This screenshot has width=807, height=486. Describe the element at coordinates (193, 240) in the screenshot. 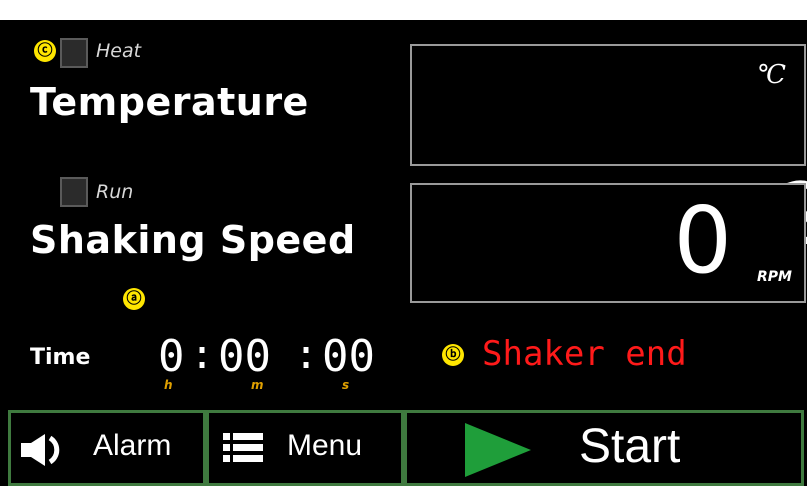

I see `shaking-speed-label: Shaking Speed` at that location.